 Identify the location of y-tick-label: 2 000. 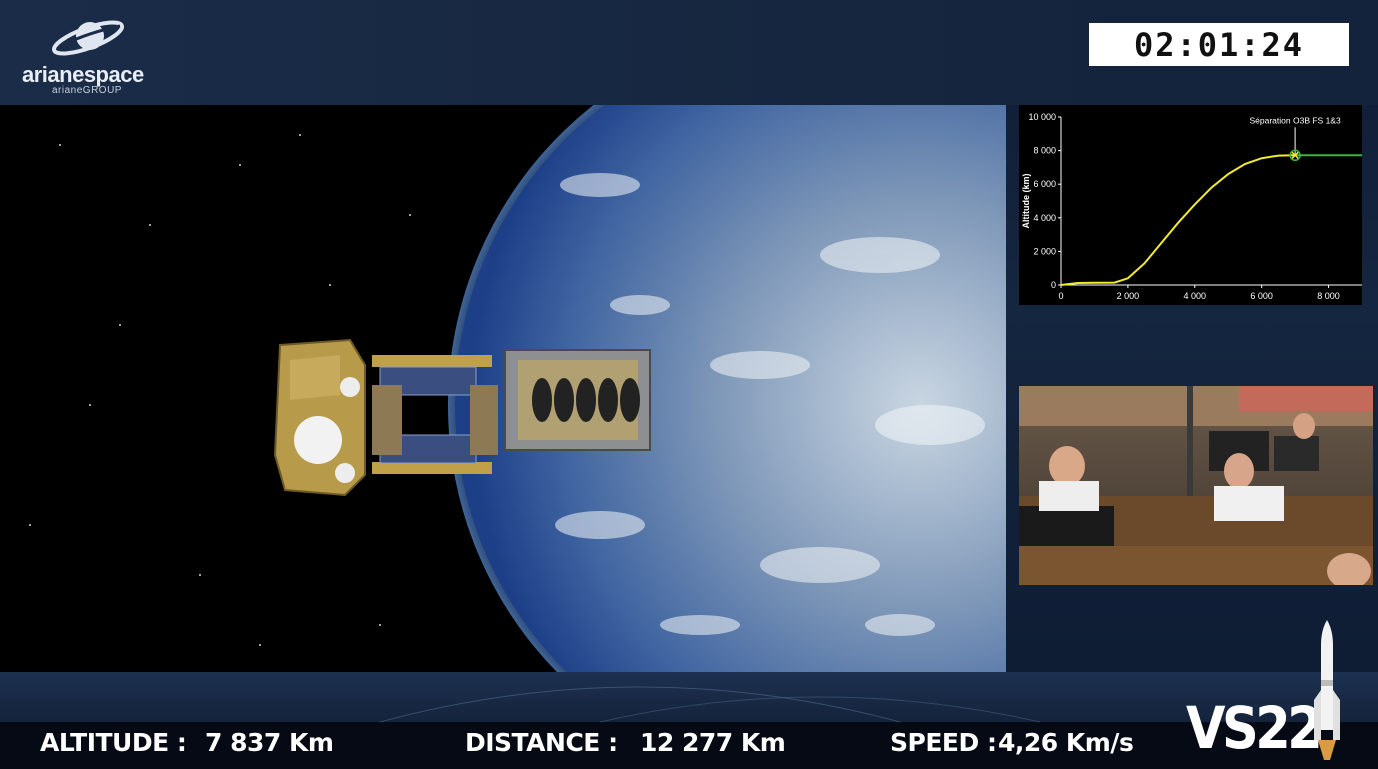
(1044, 251).